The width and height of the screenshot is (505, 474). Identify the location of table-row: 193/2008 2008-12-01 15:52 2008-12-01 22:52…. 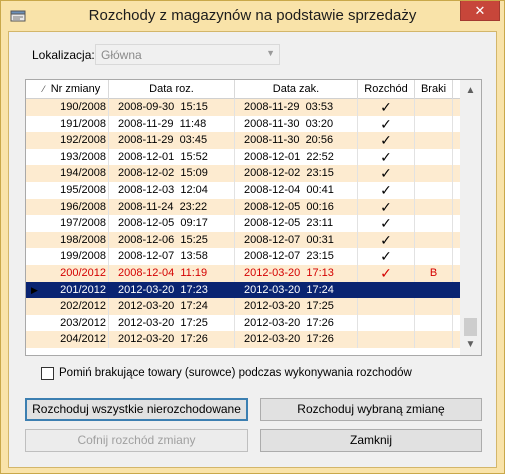
(243, 157).